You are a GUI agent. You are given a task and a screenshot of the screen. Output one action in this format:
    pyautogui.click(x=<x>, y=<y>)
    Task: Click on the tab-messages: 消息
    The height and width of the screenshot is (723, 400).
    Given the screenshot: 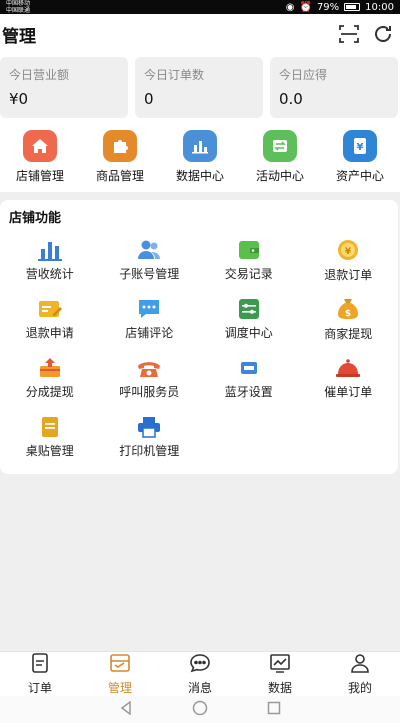 What is the action you would take?
    pyautogui.click(x=200, y=674)
    